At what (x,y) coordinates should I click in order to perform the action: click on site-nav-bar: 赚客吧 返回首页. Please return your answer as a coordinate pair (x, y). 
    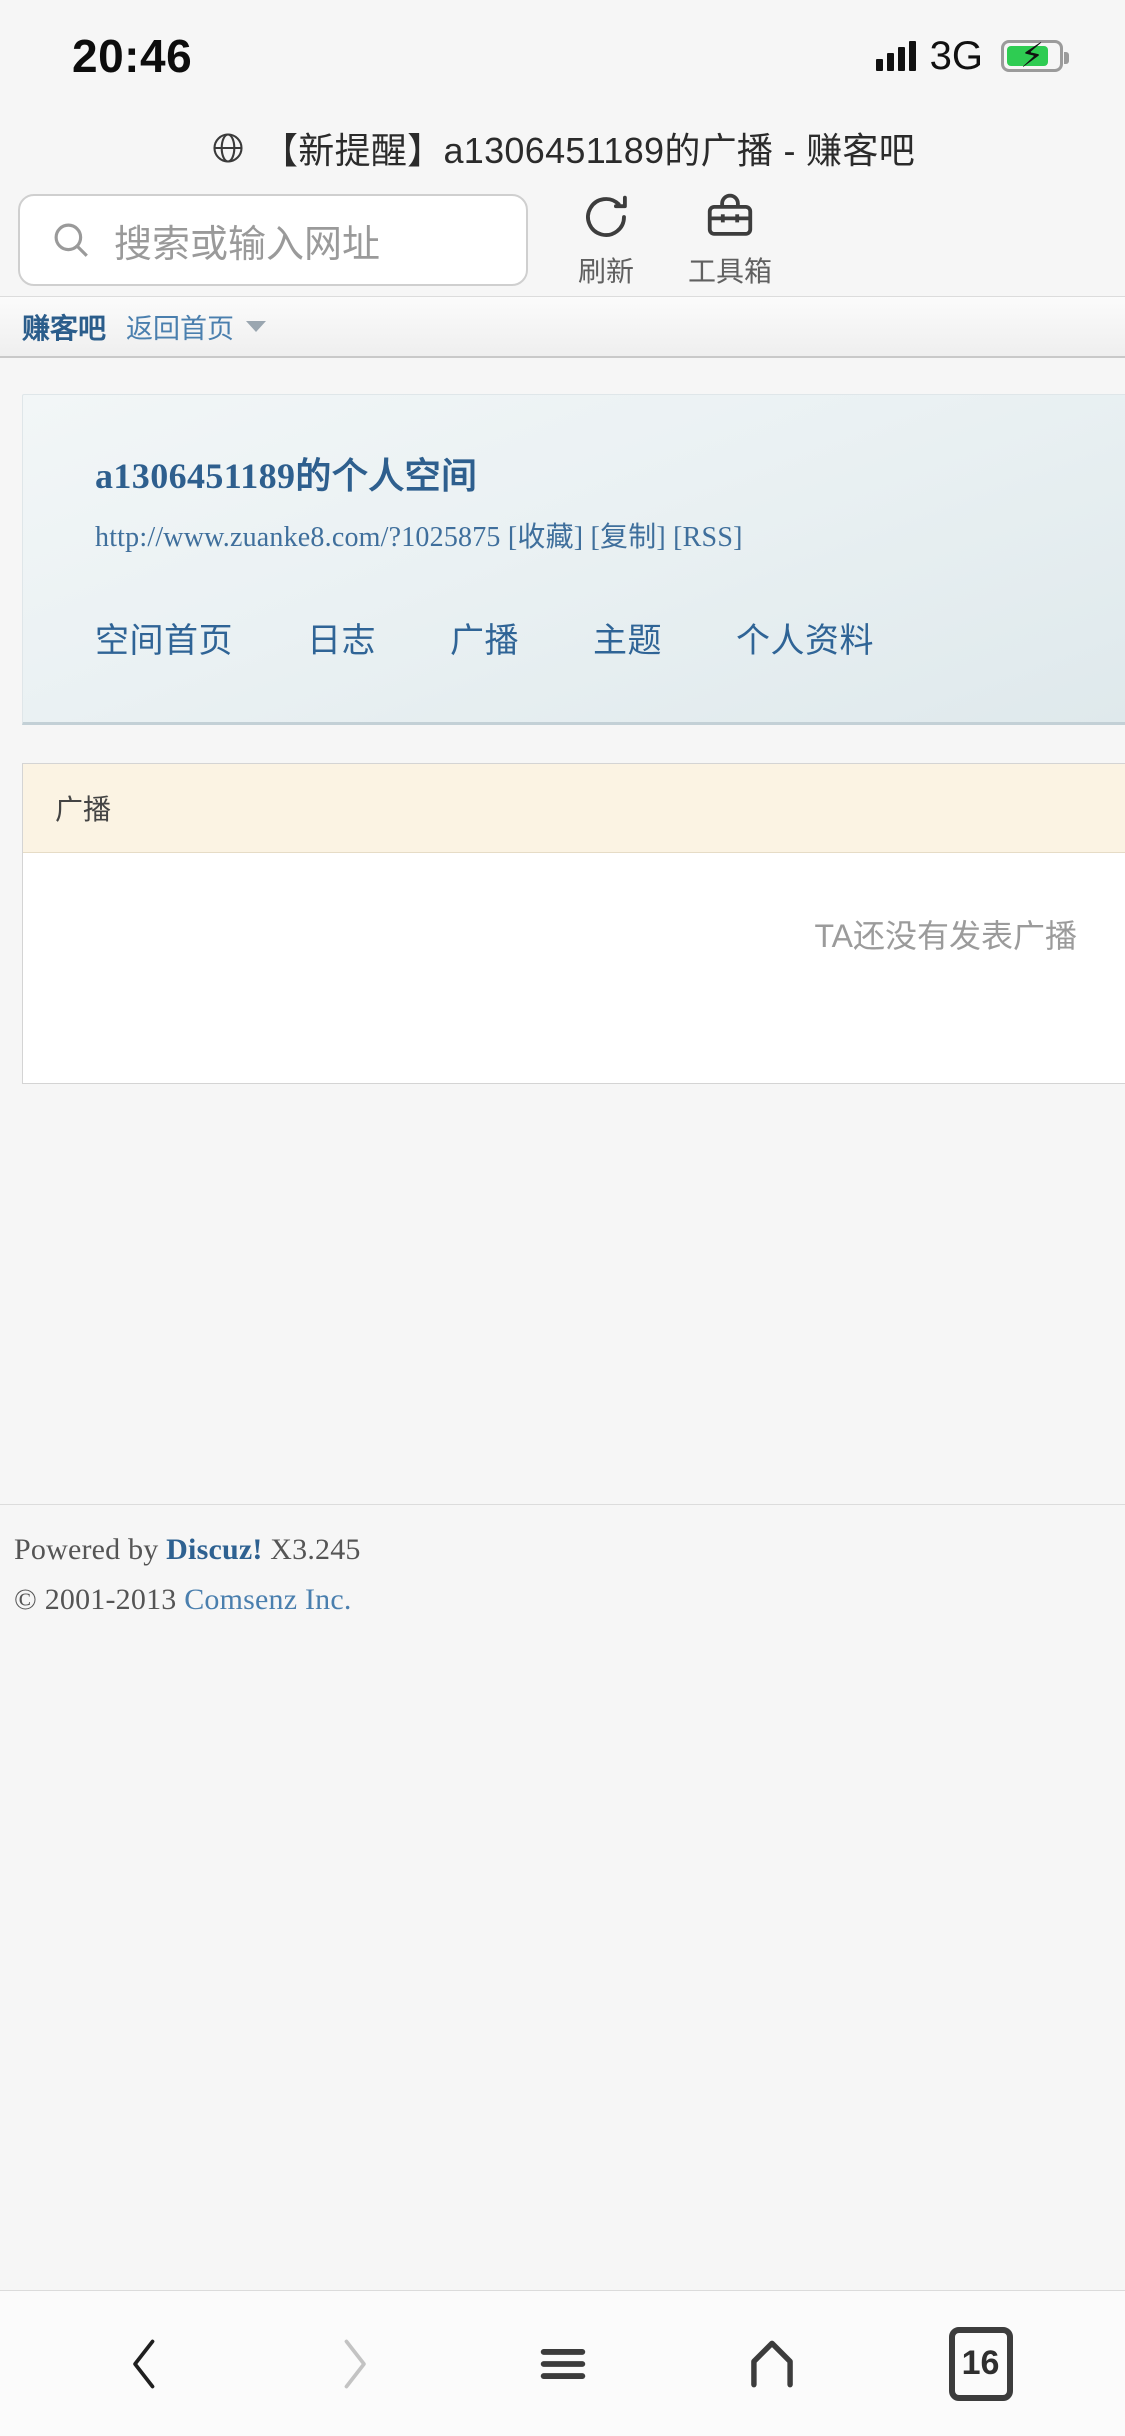
    Looking at the image, I should click on (562, 327).